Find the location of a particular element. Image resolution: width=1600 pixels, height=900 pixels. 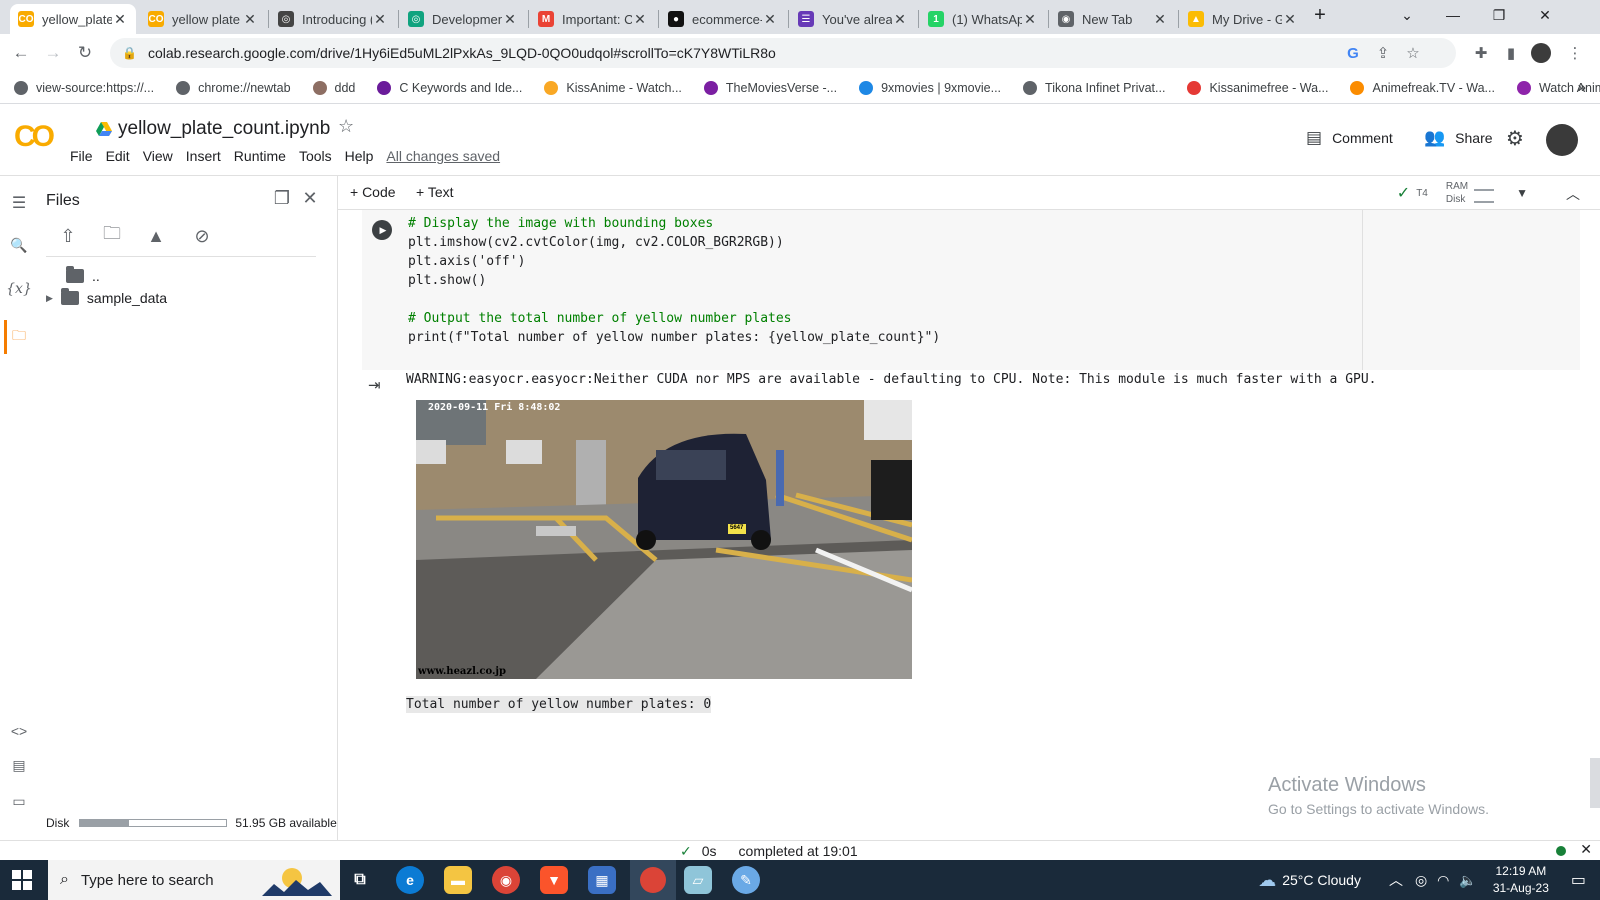

table-of-contents-icon: ☰ is located at coordinates (19, 203).